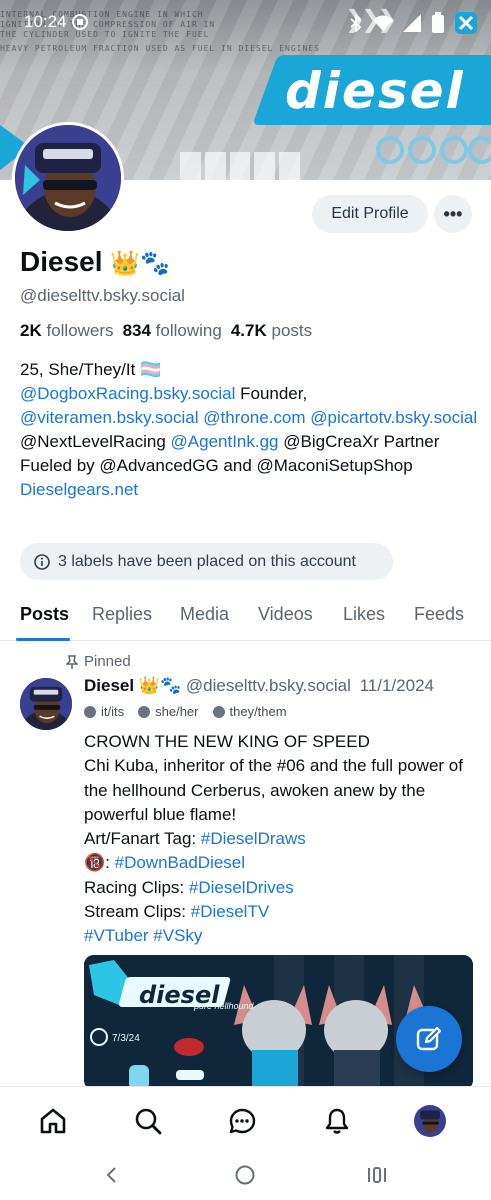 The height and width of the screenshot is (1200, 491). I want to click on recents-icon, so click(377, 1175).